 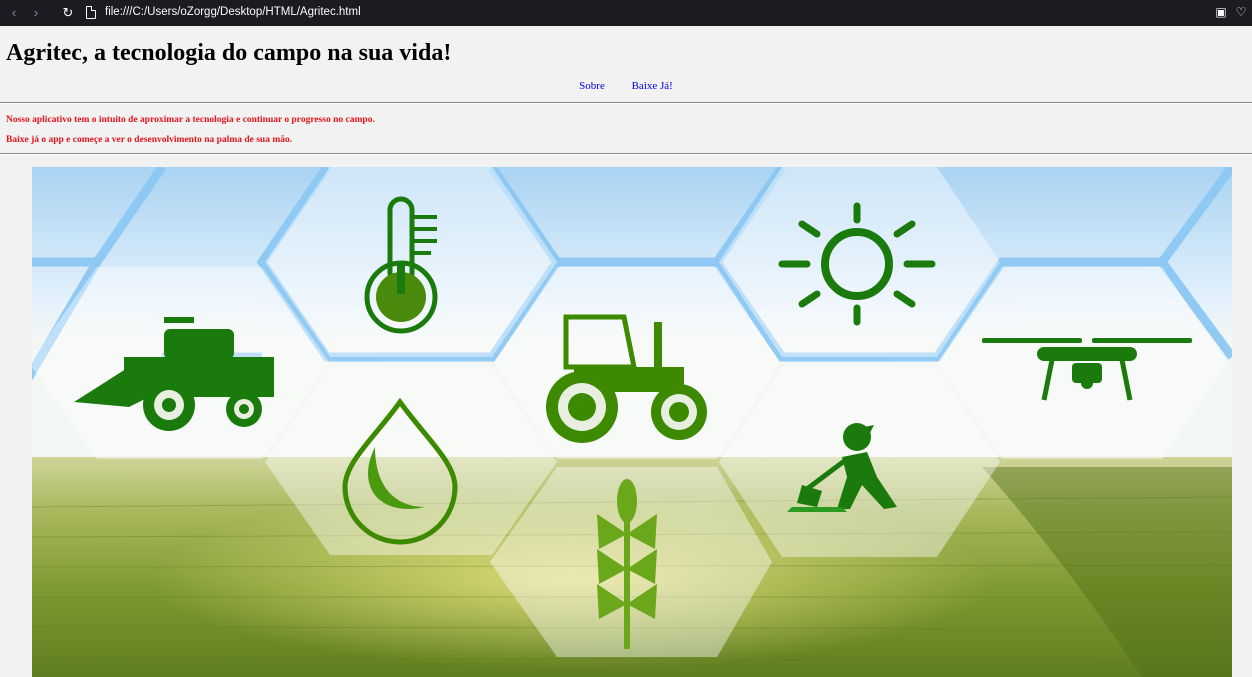 I want to click on toolbar-right: ▣ ♡, so click(x=1231, y=12).